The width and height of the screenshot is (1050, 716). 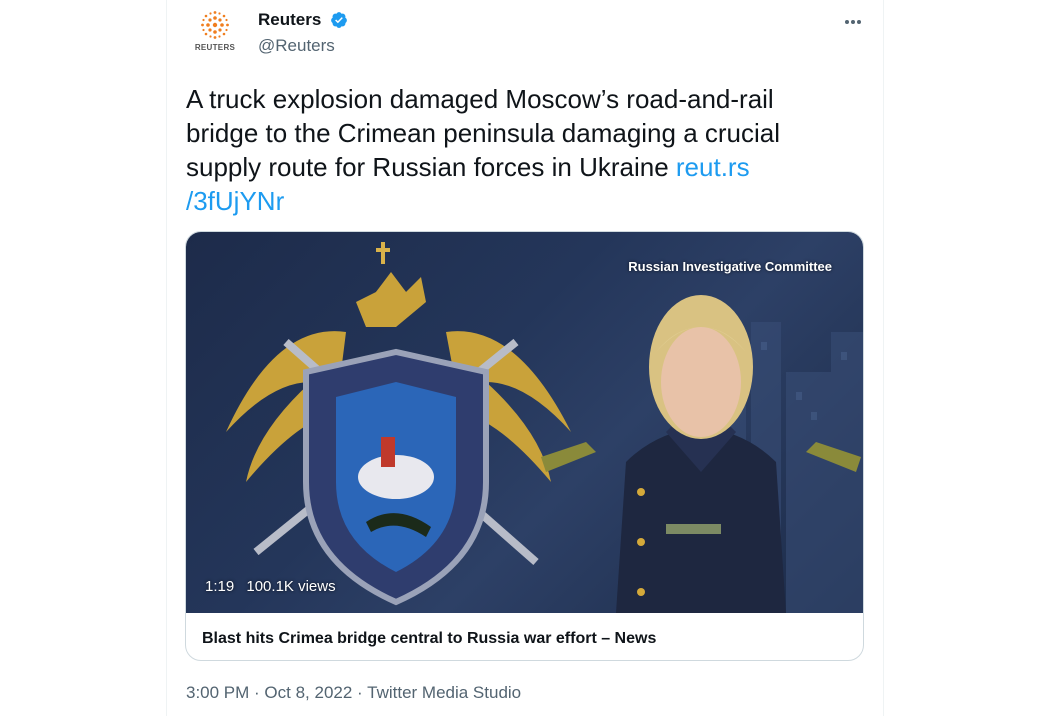 What do you see at coordinates (444, 692) in the screenshot?
I see `tweet-source: Twitter Media Studio` at bounding box center [444, 692].